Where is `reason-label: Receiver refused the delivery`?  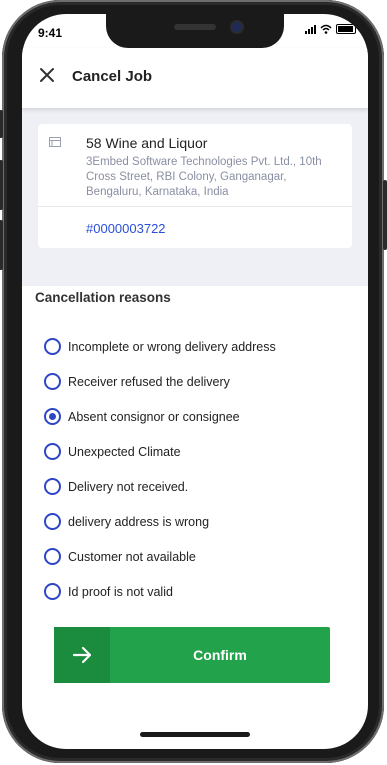
reason-label: Receiver refused the delivery is located at coordinates (149, 381).